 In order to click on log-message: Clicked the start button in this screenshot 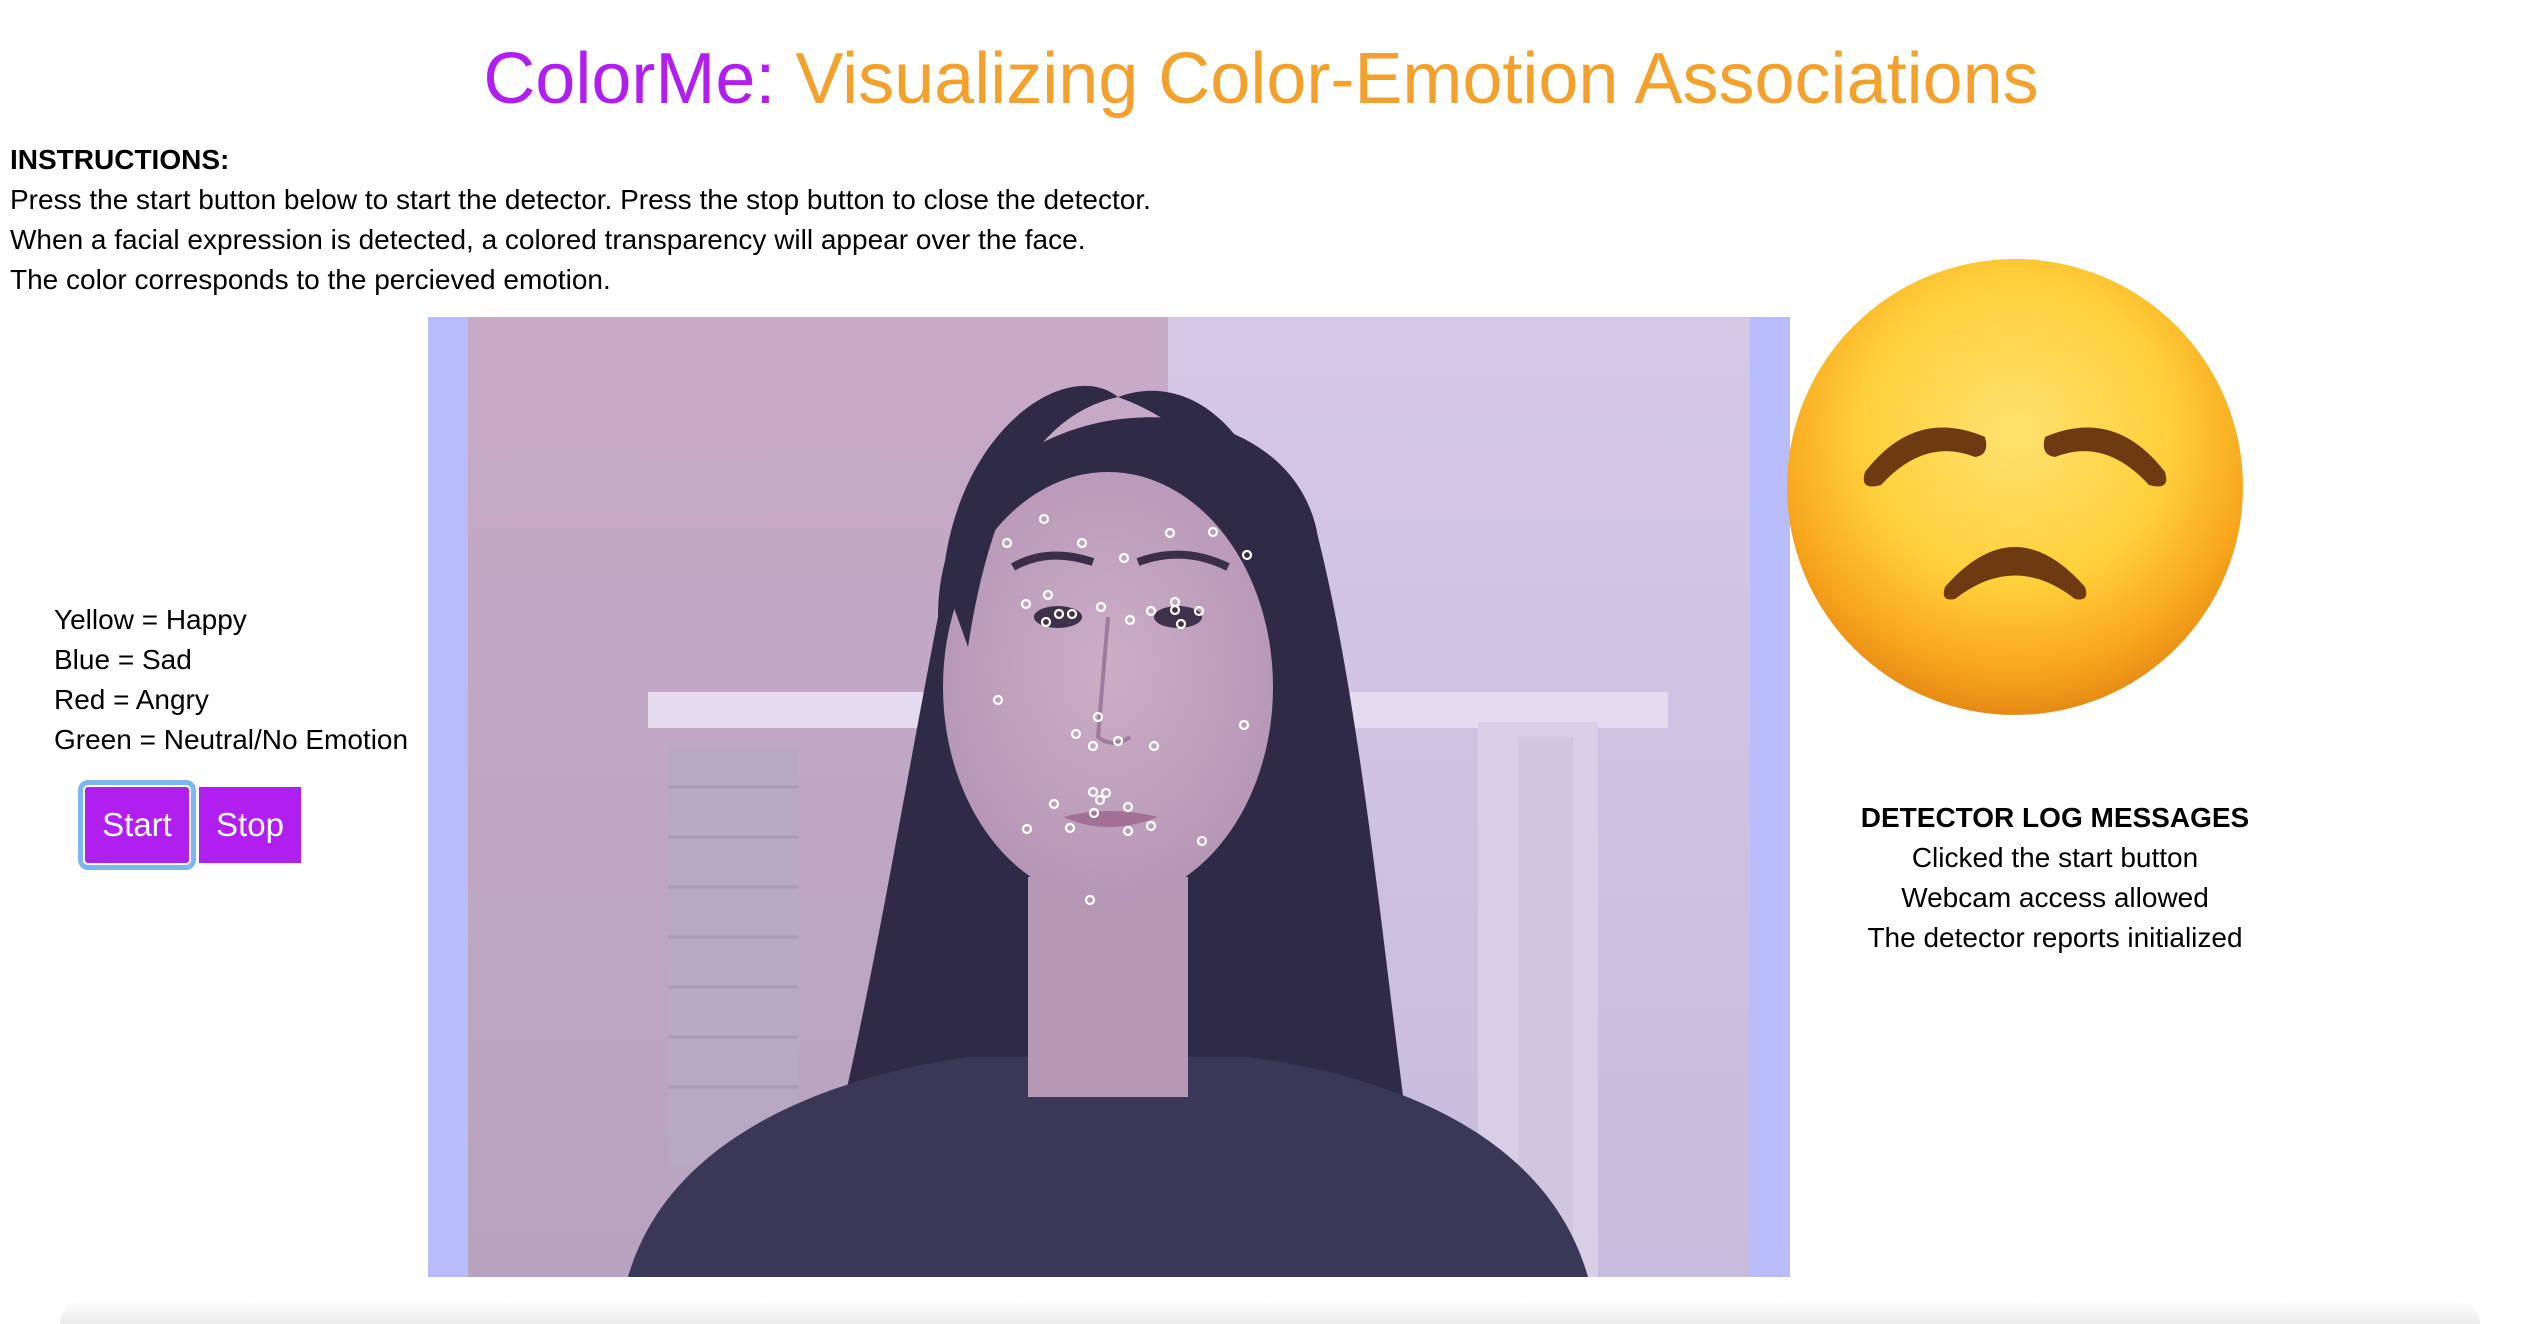, I will do `click(2055, 857)`.